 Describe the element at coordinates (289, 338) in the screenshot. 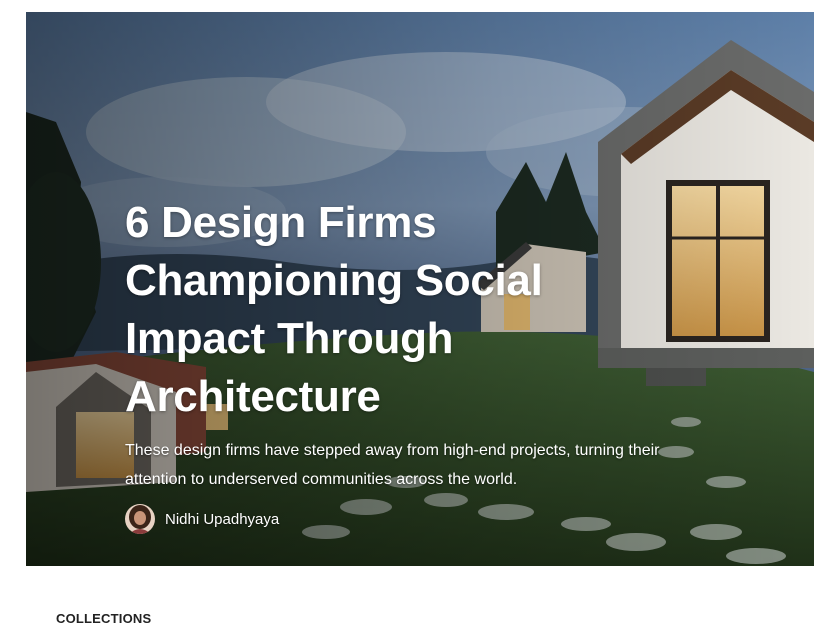

I see `article-title-line-3: Impact Through` at that location.